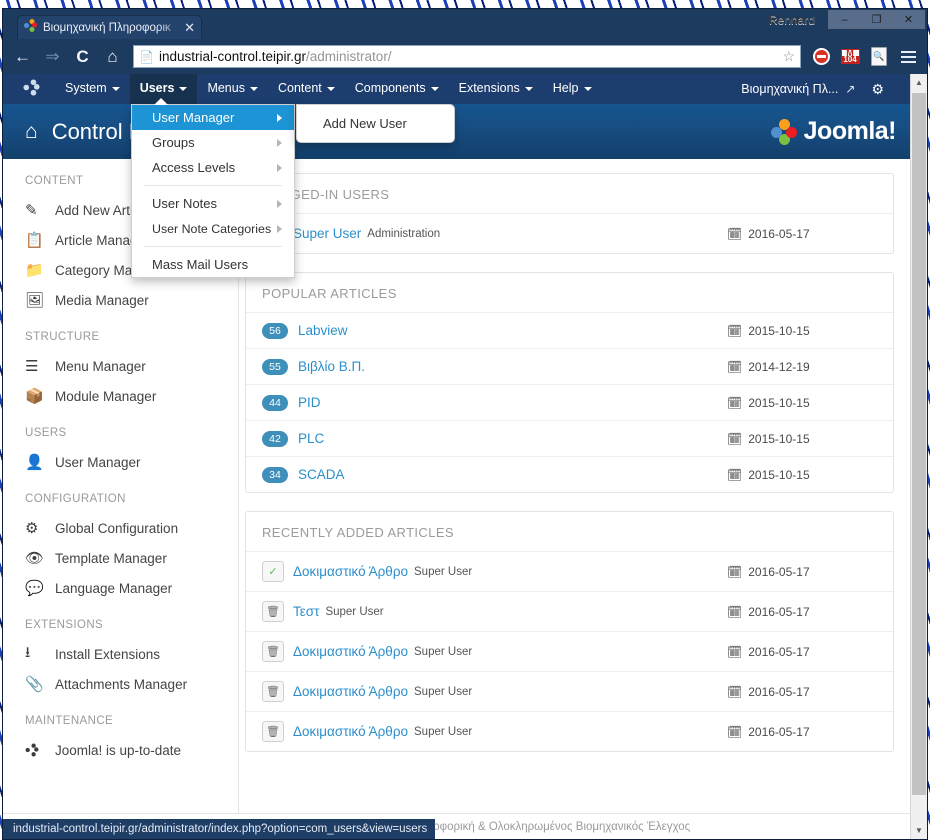 Image resolution: width=930 pixels, height=840 pixels. Describe the element at coordinates (273, 571) in the screenshot. I see `check-icon: ✓` at that location.